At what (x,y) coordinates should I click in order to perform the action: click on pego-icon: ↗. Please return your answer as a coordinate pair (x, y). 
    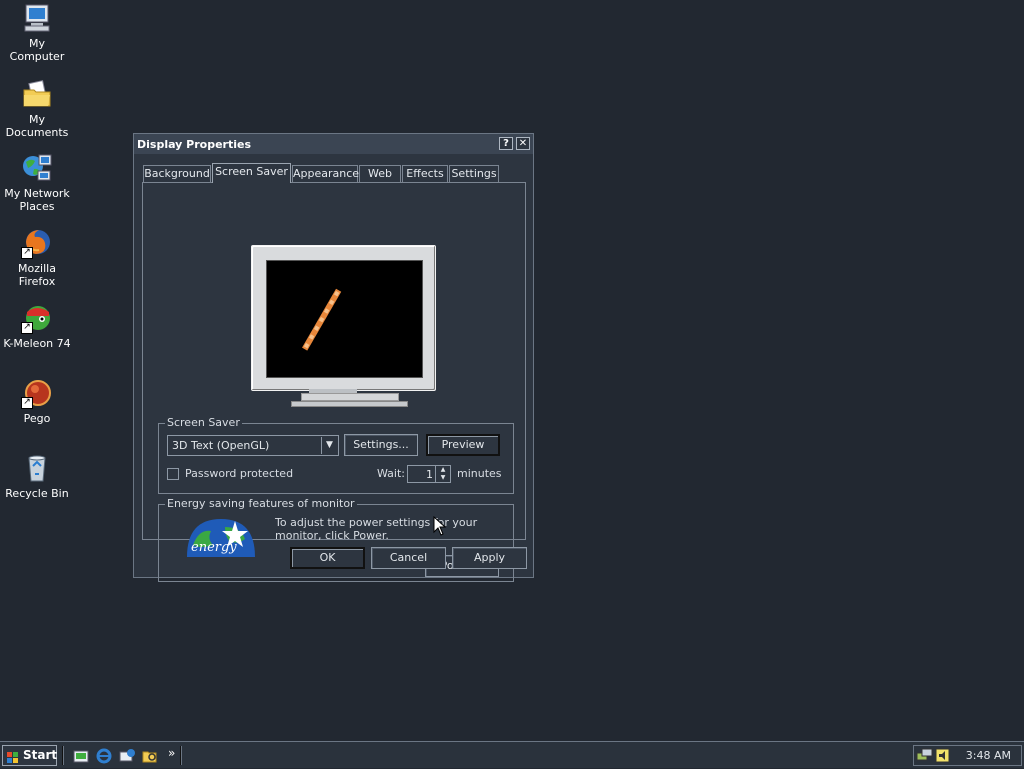
    Looking at the image, I should click on (37, 393).